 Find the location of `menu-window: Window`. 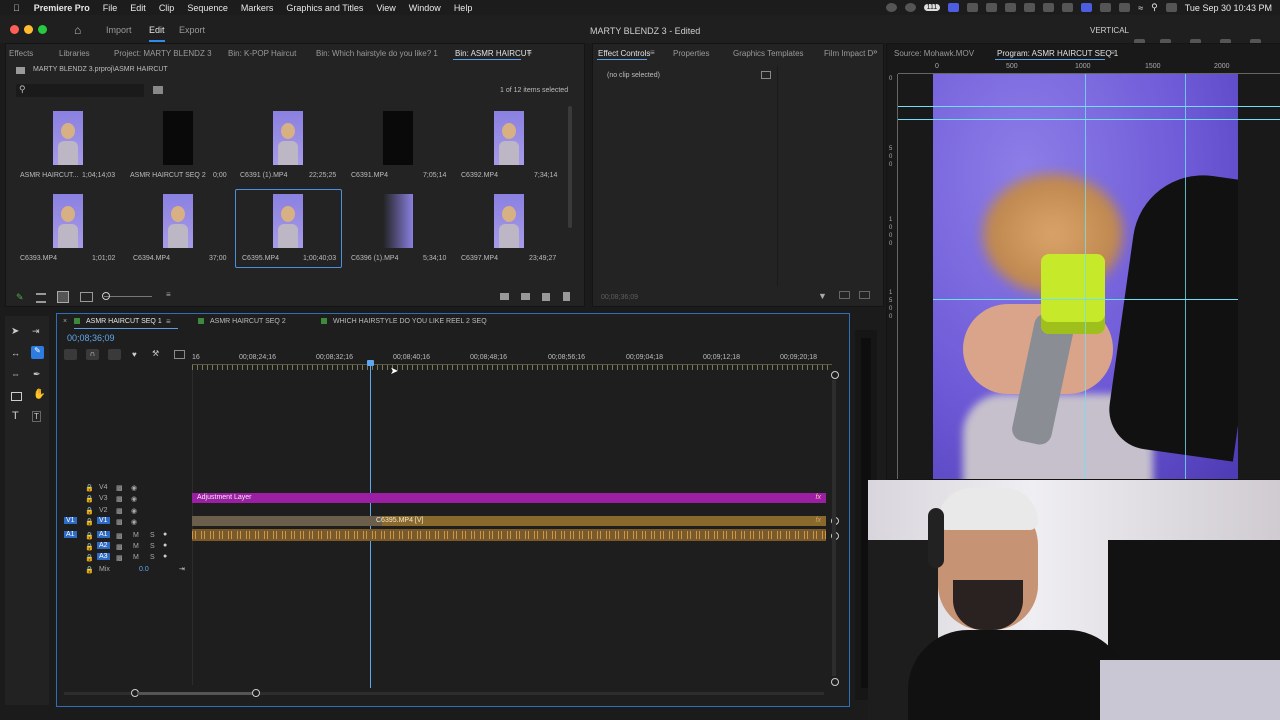

menu-window: Window is located at coordinates (425, 8).